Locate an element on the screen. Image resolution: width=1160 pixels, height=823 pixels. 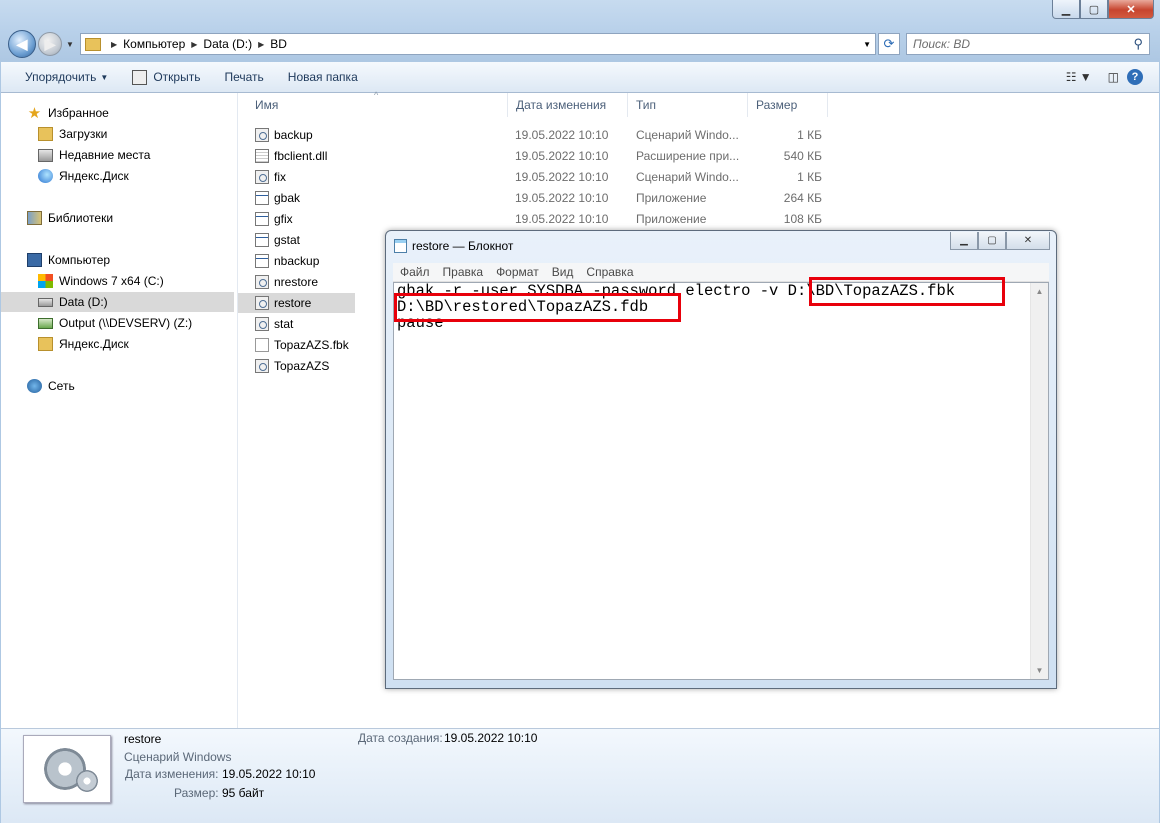
print-button: Печать is located at coordinates (243, 77).